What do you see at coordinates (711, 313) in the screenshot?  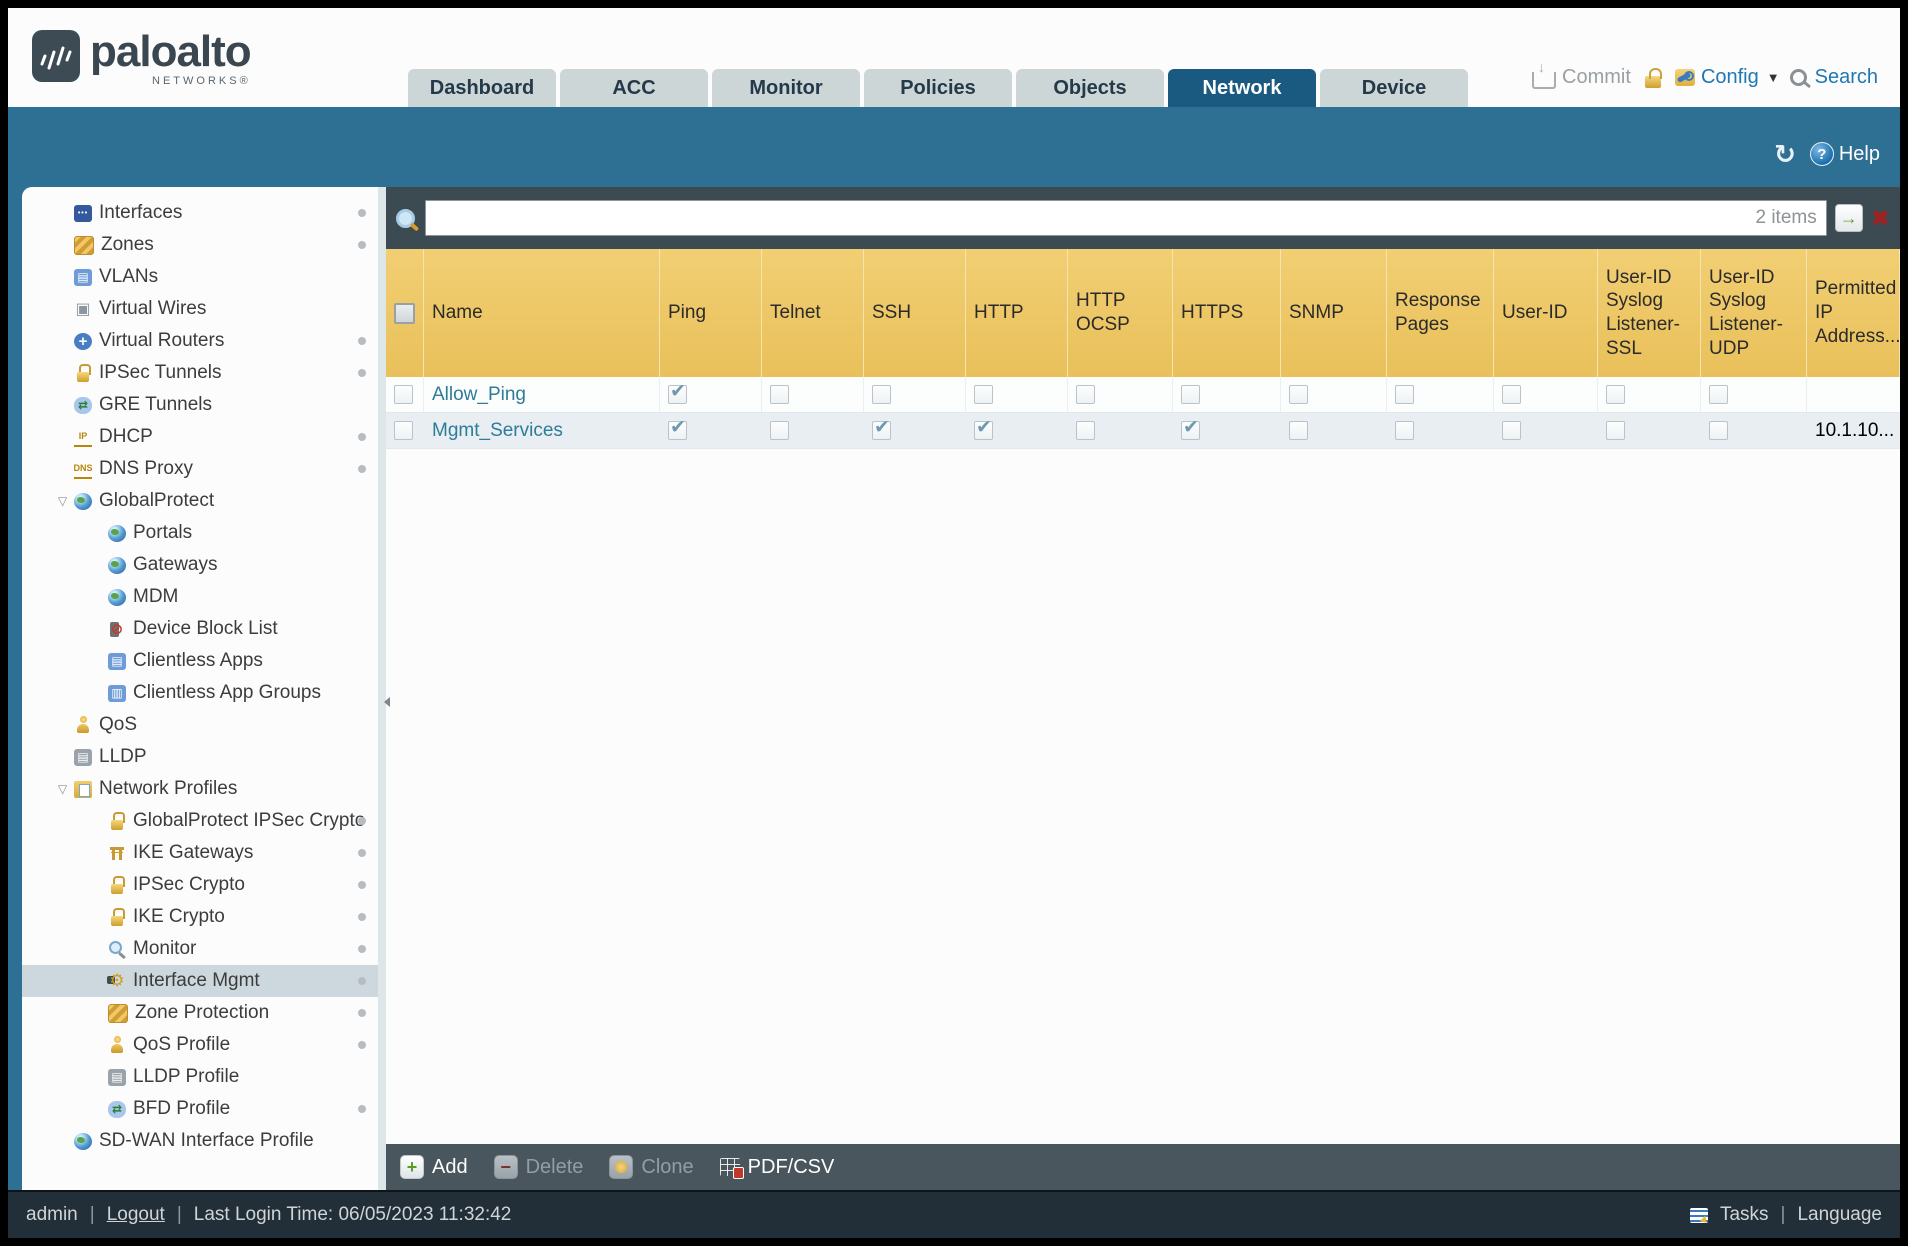 I see `column-header-ping: Ping` at bounding box center [711, 313].